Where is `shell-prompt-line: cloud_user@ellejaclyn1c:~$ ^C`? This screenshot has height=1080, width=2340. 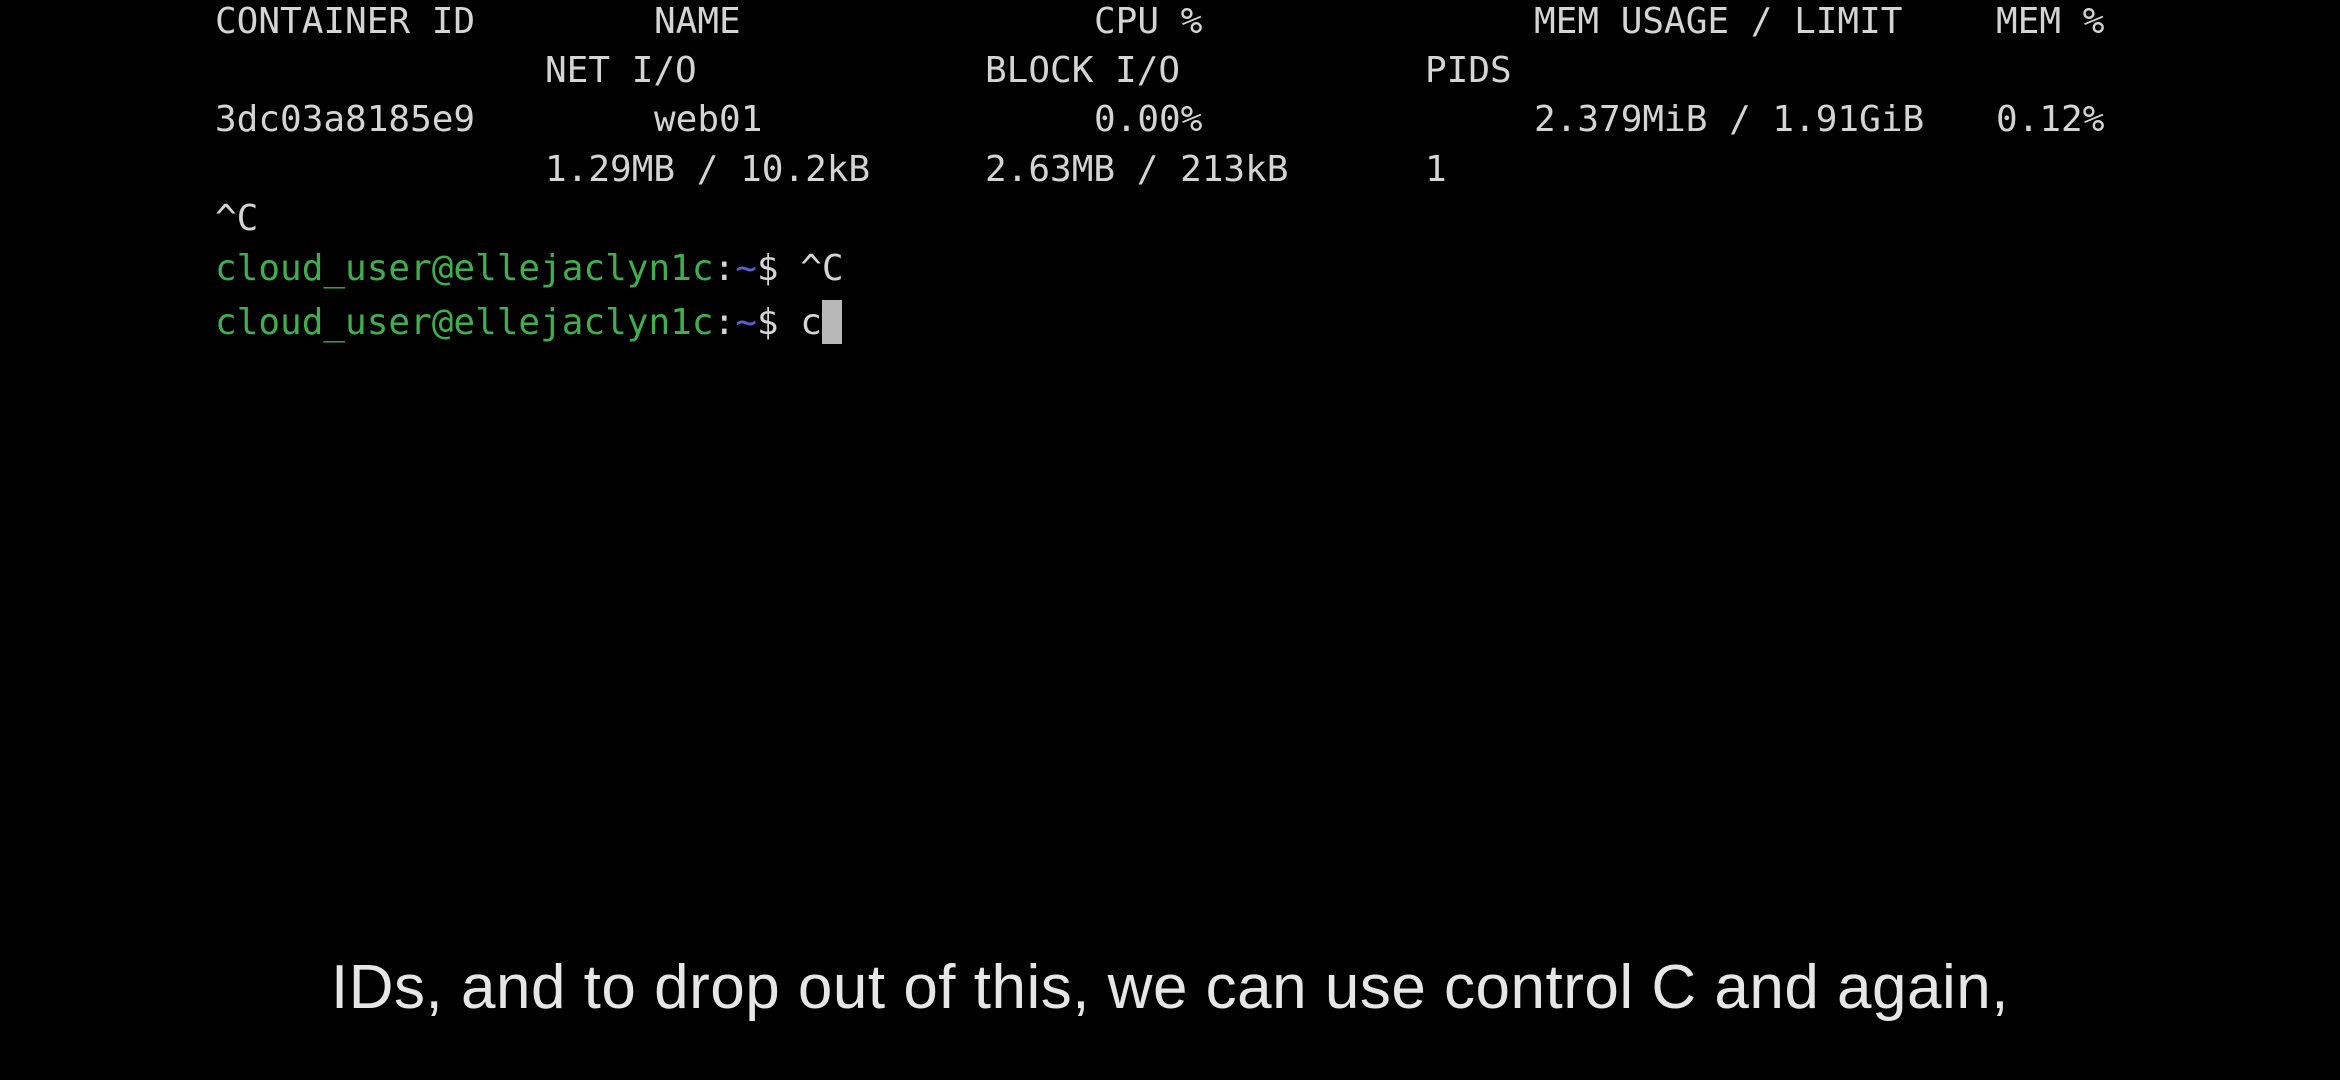 shell-prompt-line: cloud_user@ellejaclyn1c:~$ ^C is located at coordinates (529, 269).